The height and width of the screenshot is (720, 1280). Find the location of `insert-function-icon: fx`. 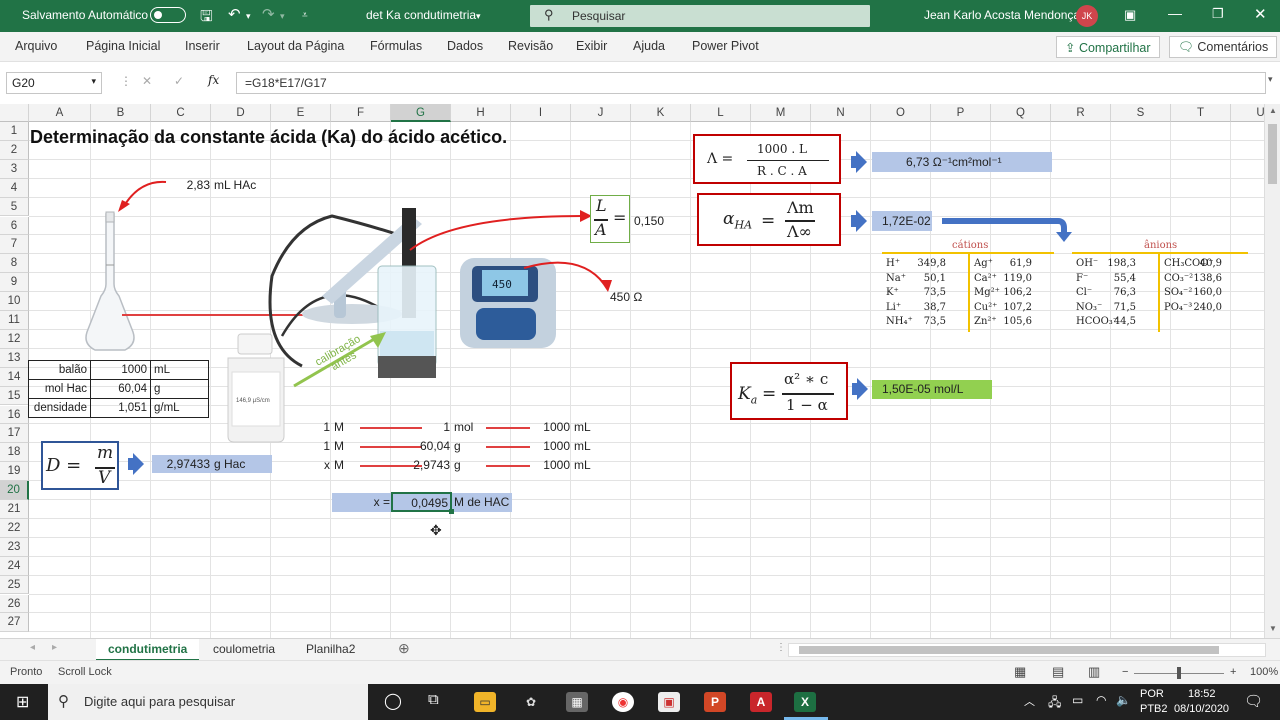

insert-function-icon: fx is located at coordinates (213, 80).